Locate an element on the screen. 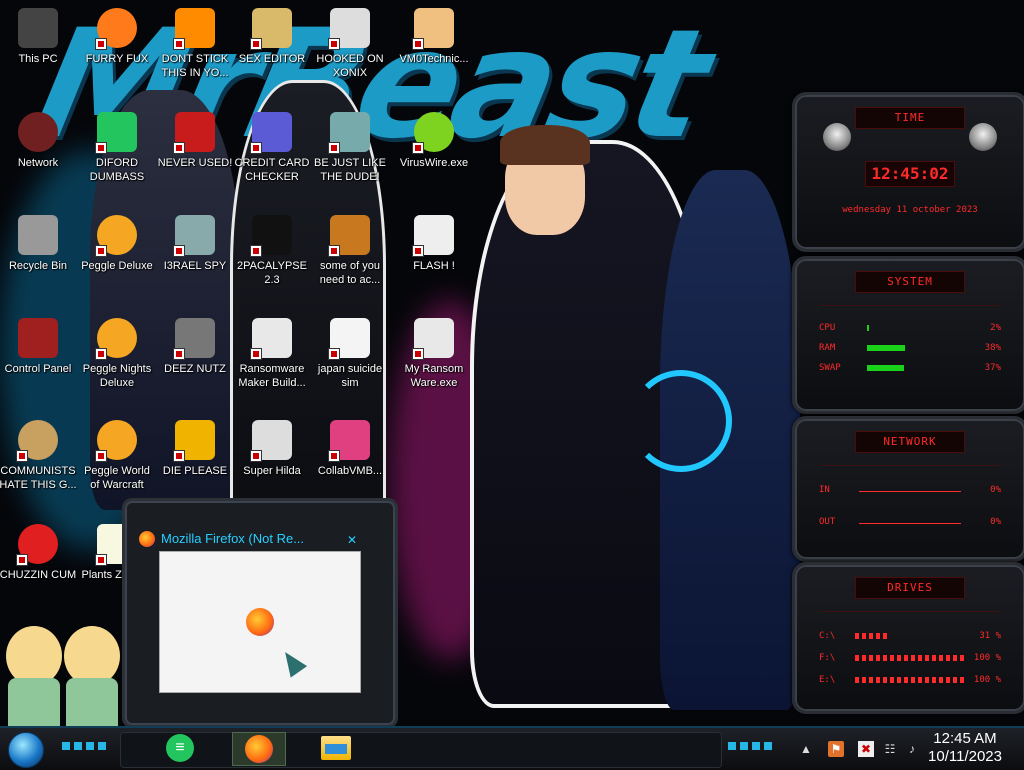 This screenshot has height=770, width=1024. swap-value: 37% is located at coordinates (992, 368).